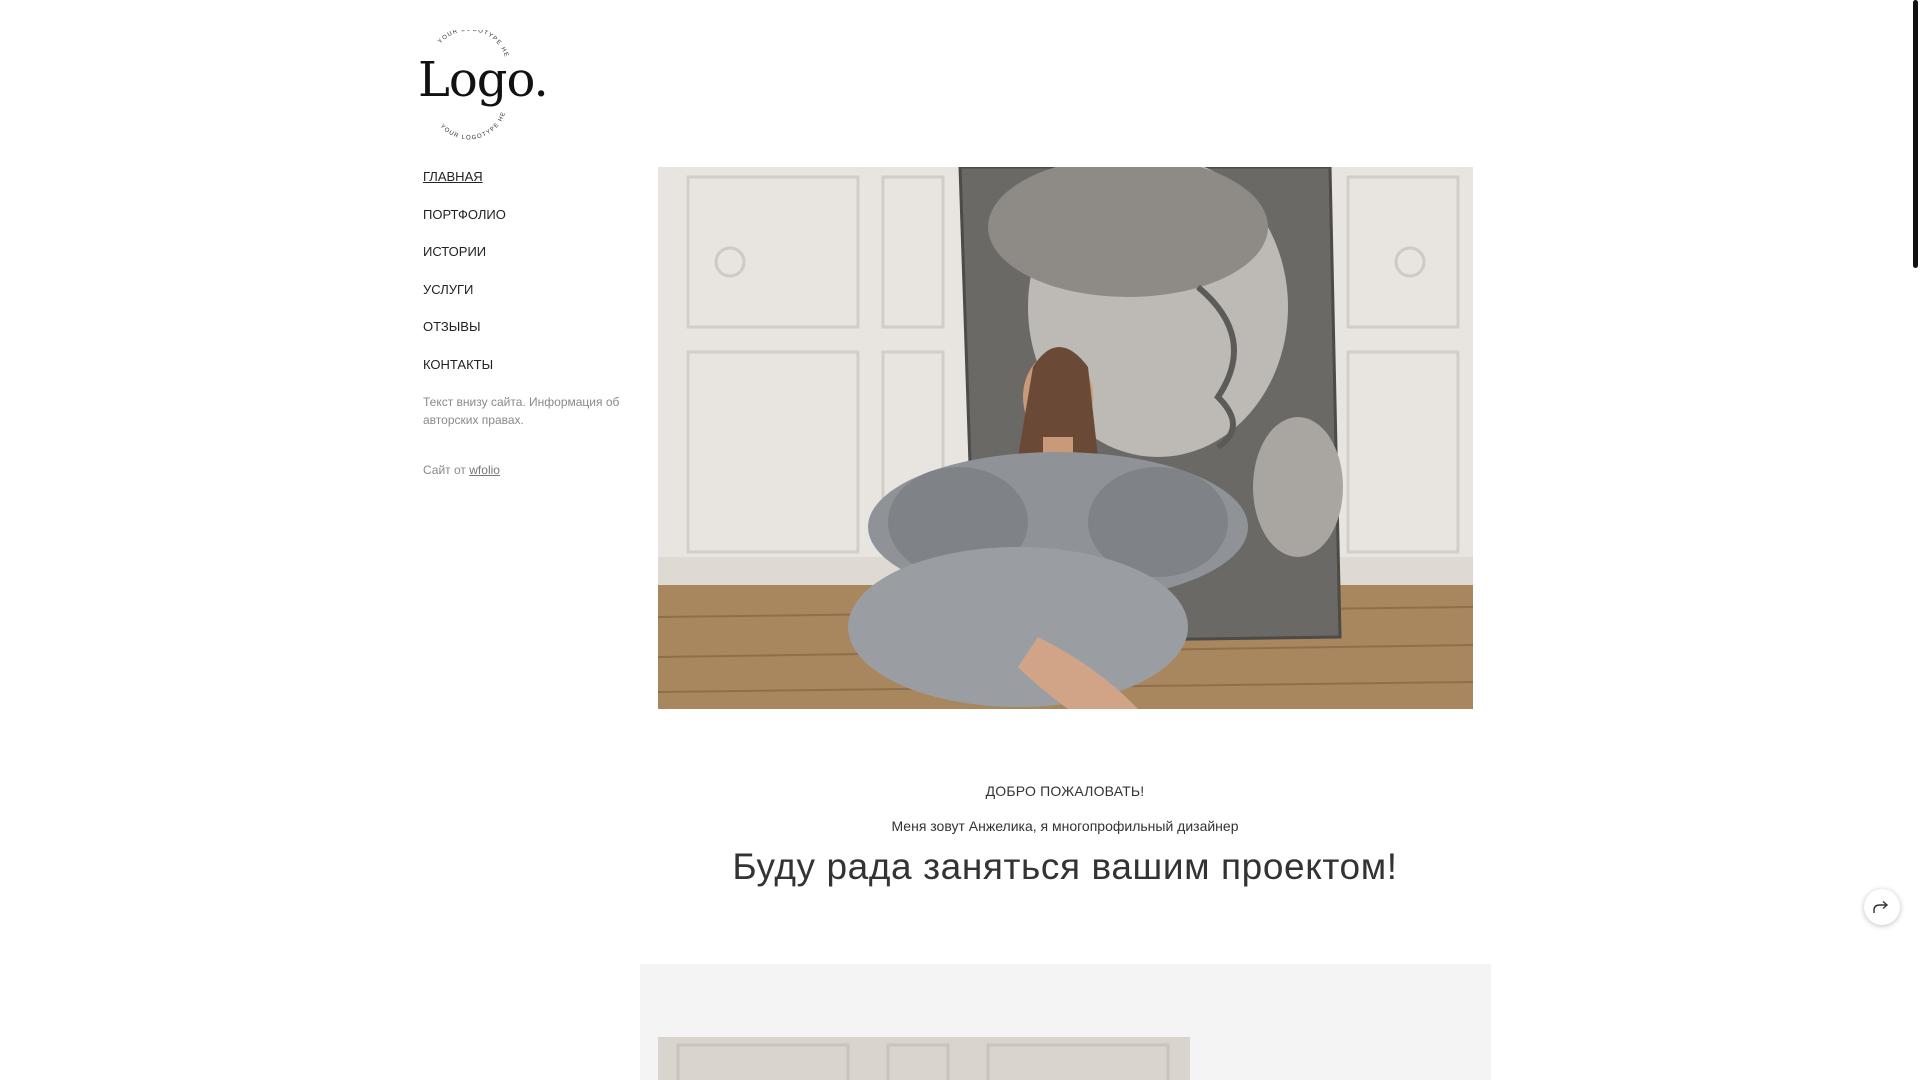  I want to click on nav-item-reviews: ОТЗЫВЫ, so click(528, 337).